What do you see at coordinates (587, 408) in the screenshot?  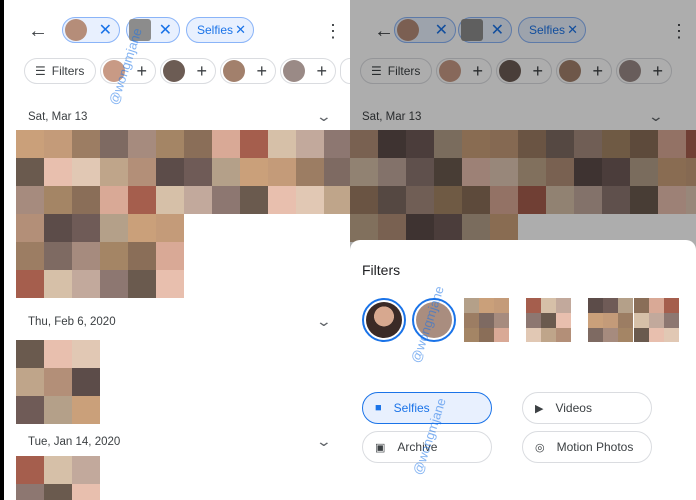 I see `type-filter-videos: ▶ Videos` at bounding box center [587, 408].